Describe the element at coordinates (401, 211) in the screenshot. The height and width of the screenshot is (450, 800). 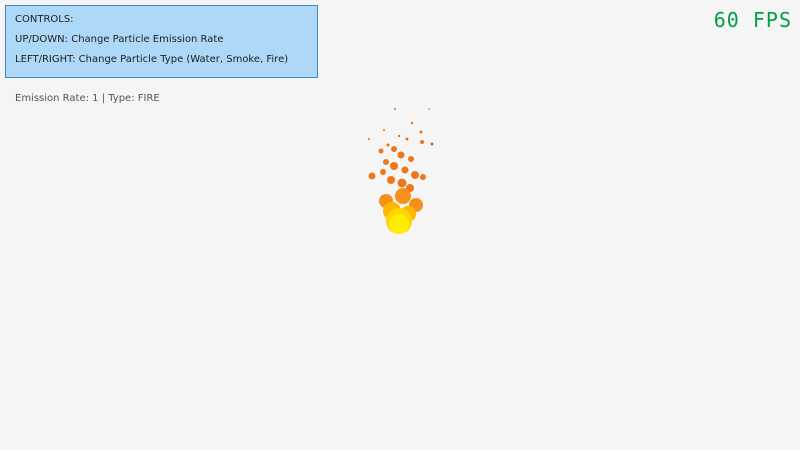
I see `fire-body` at that location.